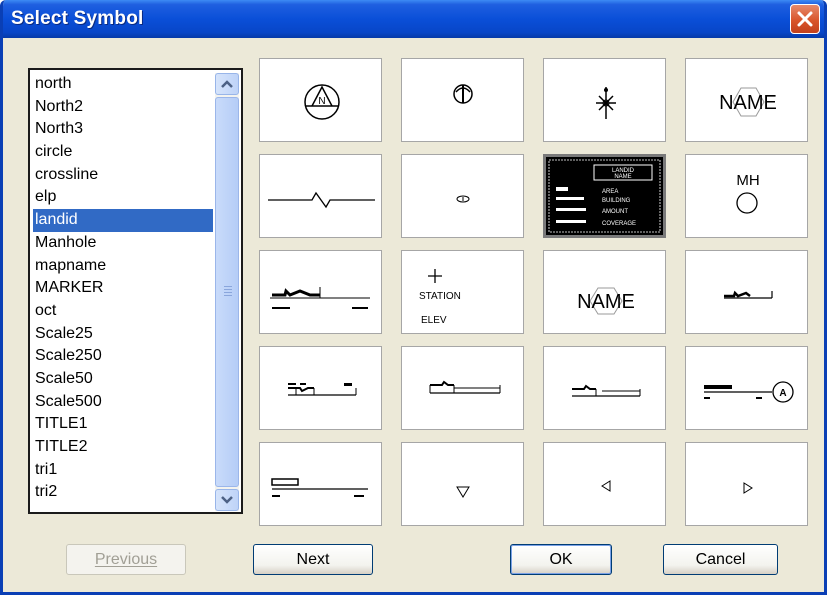  Describe the element at coordinates (123, 266) in the screenshot. I see `list-item: mapname` at that location.